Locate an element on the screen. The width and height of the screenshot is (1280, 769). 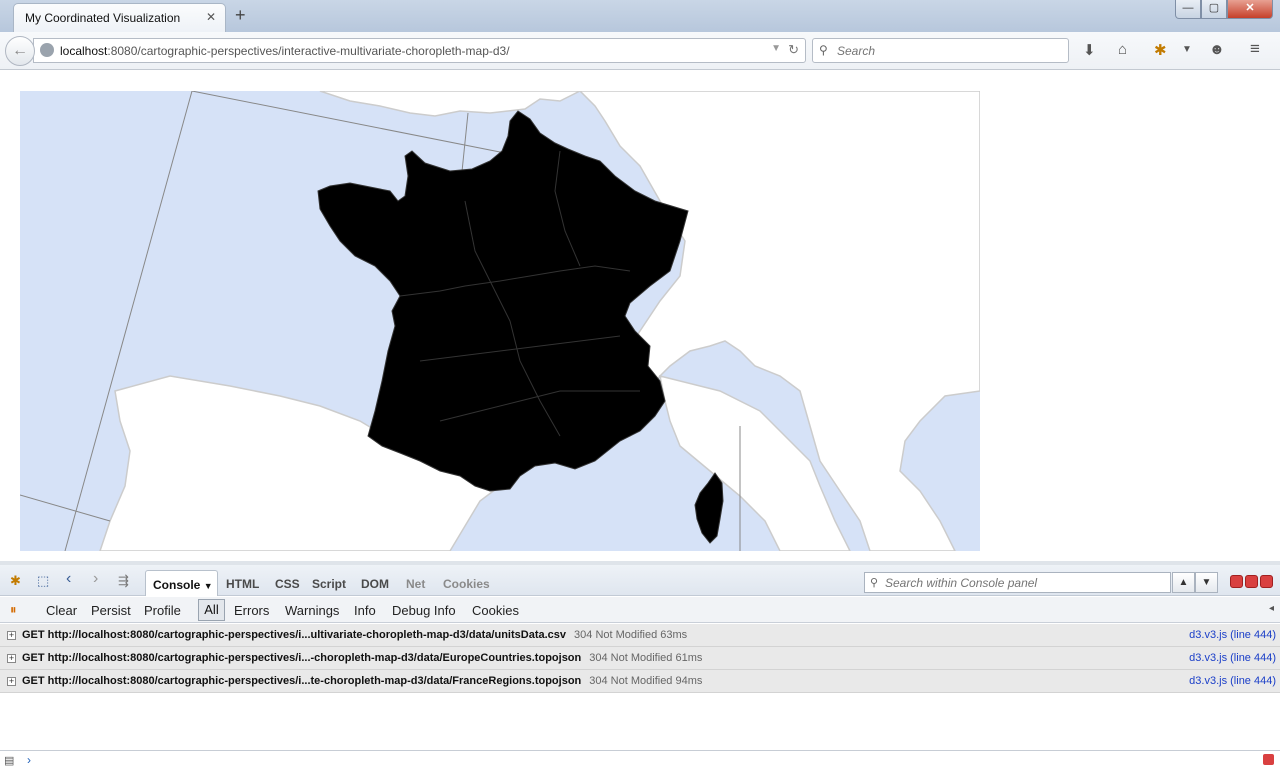
search-input is located at coordinates (949, 51).